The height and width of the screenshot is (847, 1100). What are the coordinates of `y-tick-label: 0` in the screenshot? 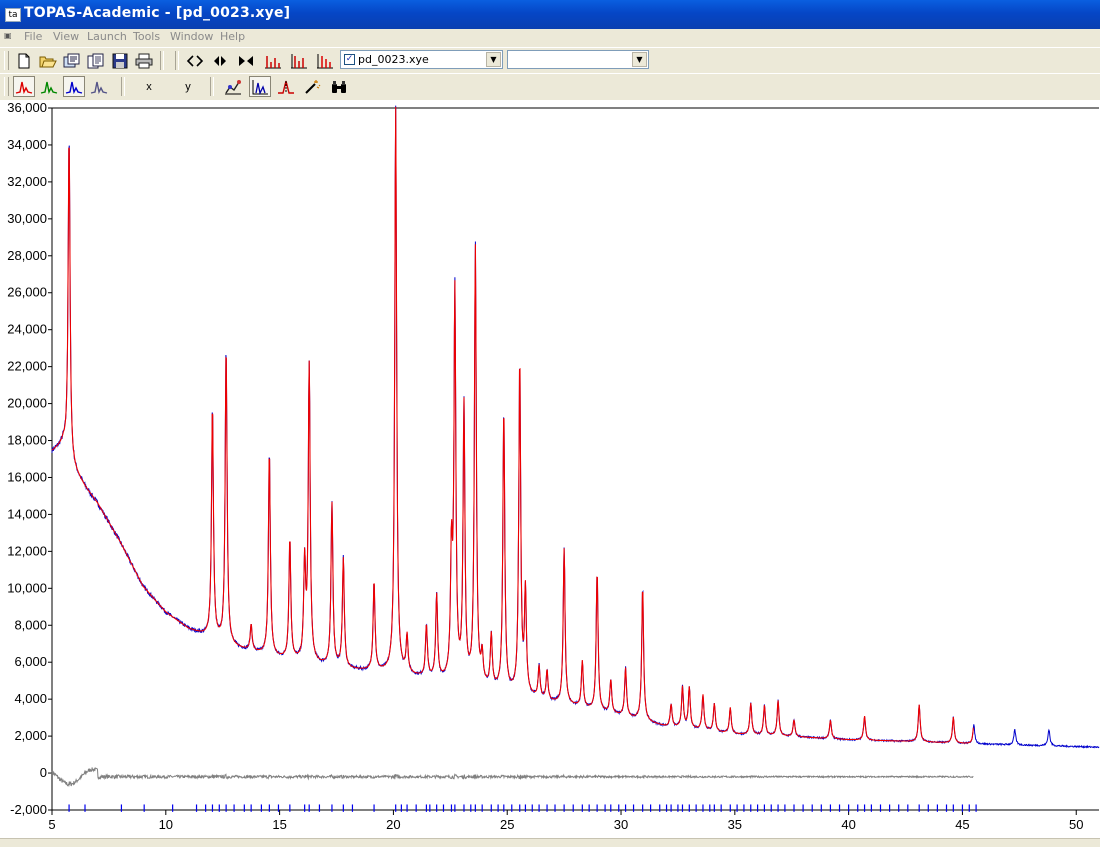 It's located at (43, 772).